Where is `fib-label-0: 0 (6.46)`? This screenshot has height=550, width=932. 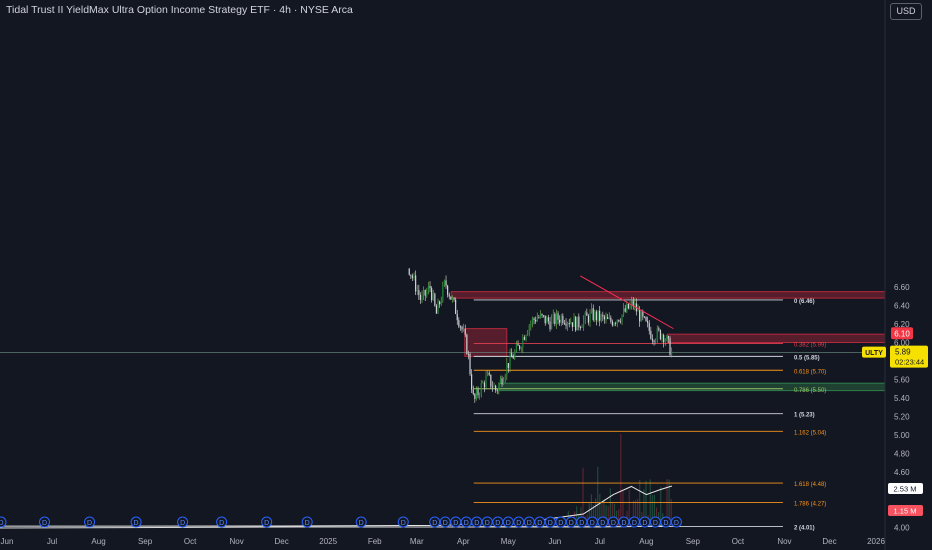 fib-label-0: 0 (6.46) is located at coordinates (804, 302).